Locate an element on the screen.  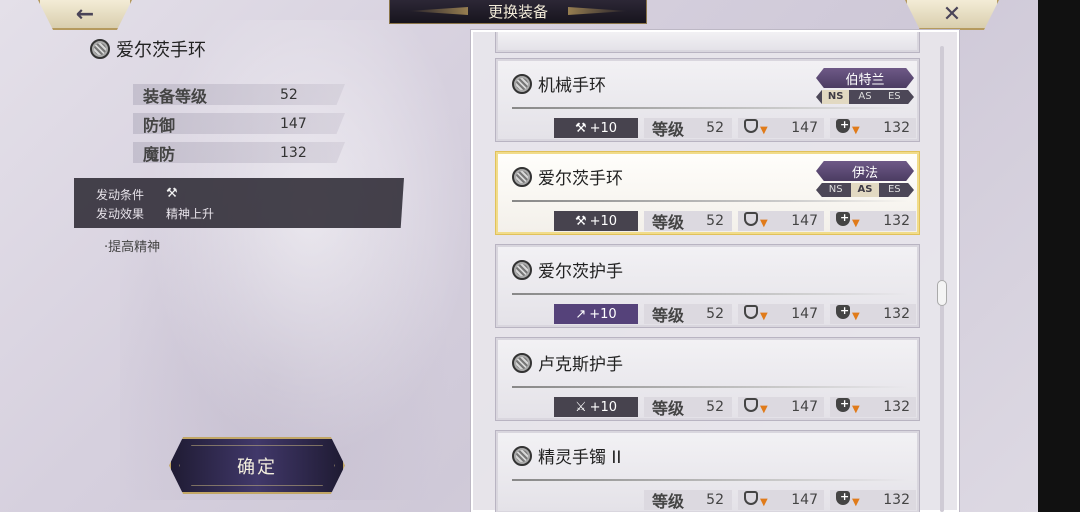
stat-magic-defense: 魔防 132 is located at coordinates (239, 152).